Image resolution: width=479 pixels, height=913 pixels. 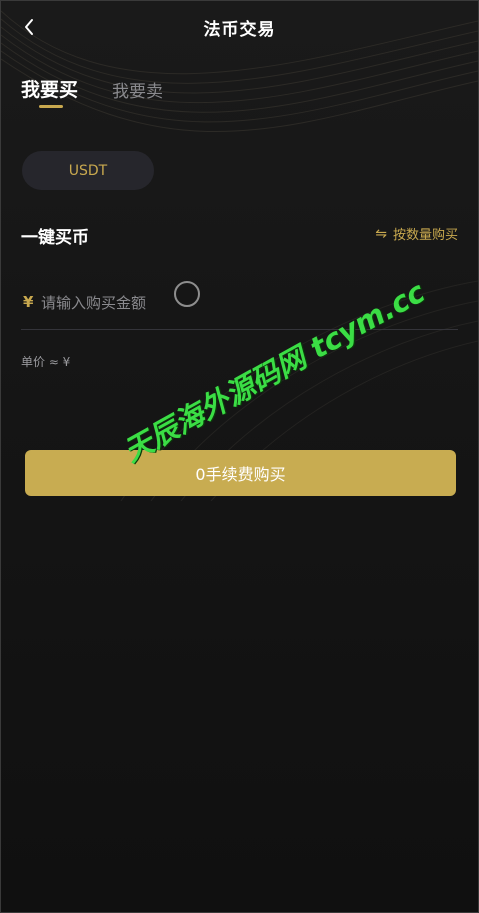 I want to click on coin-selector-usdt: USDT, so click(x=88, y=170).